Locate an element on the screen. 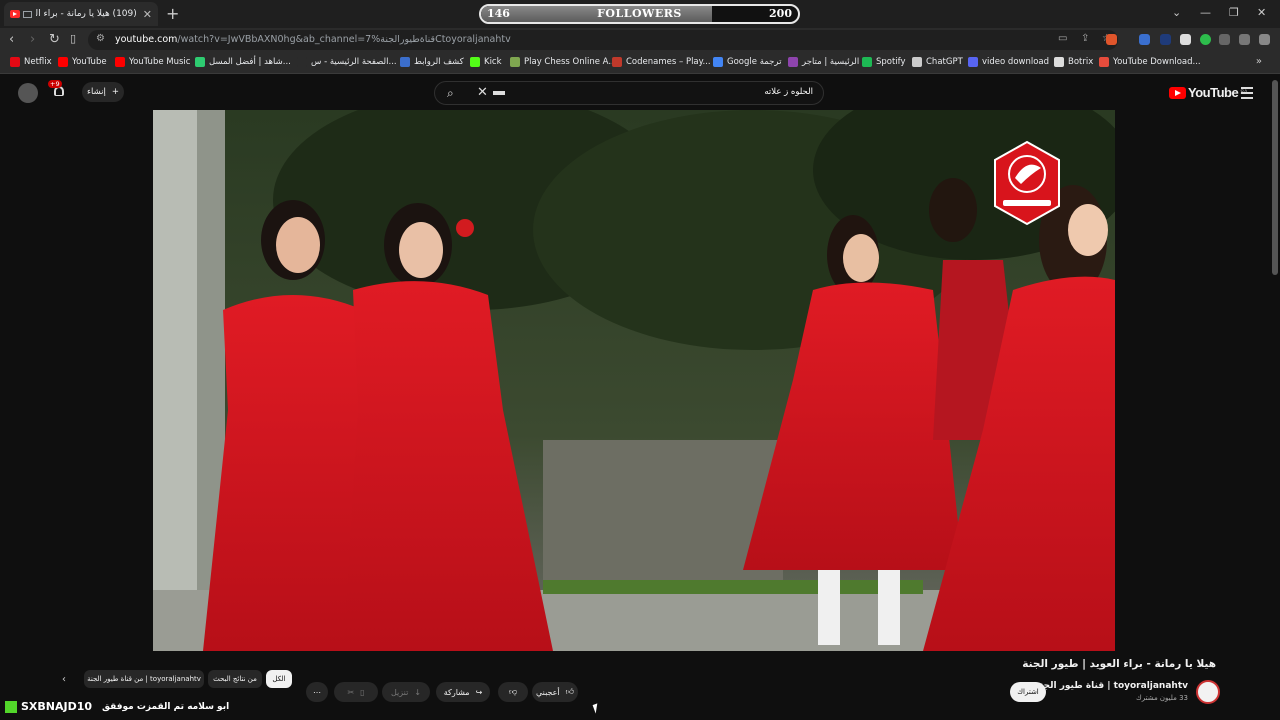 Image resolution: width=1280 pixels, height=720 pixels. download-button: تنزيل ↓ is located at coordinates (406, 692).